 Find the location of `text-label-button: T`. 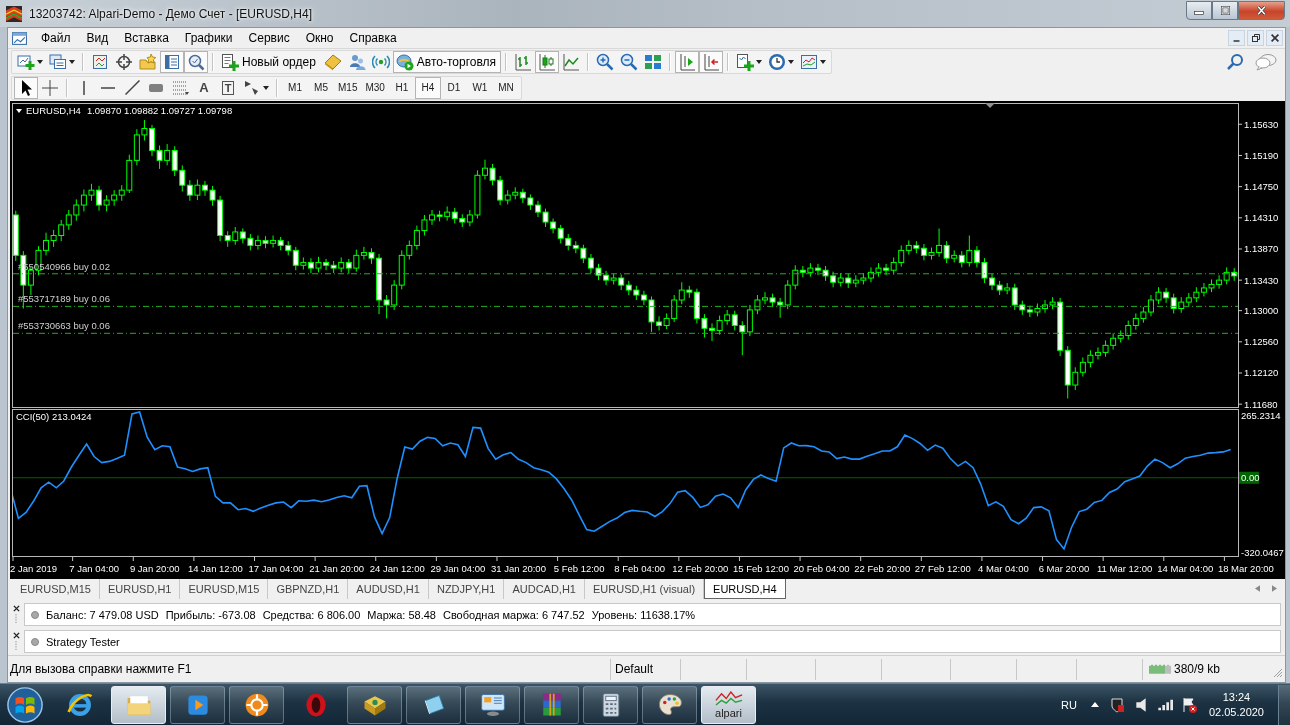

text-label-button: T is located at coordinates (228, 87).